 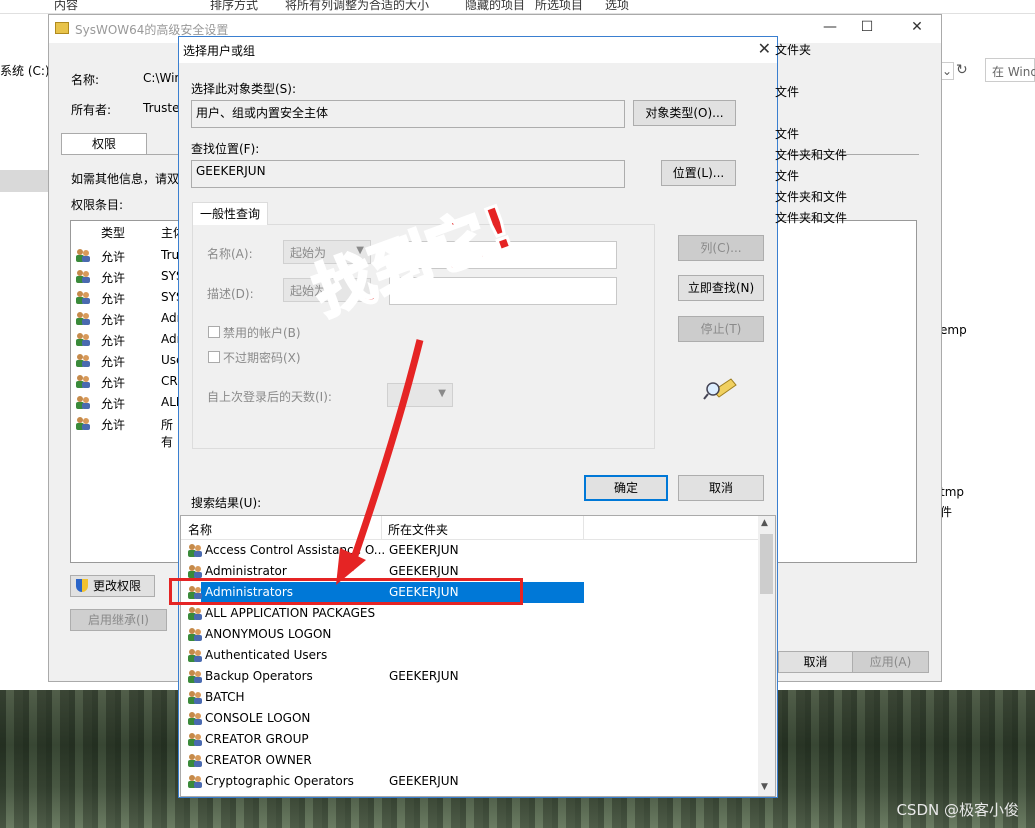 I want to click on annotation-arrow, so click(x=380, y=462).